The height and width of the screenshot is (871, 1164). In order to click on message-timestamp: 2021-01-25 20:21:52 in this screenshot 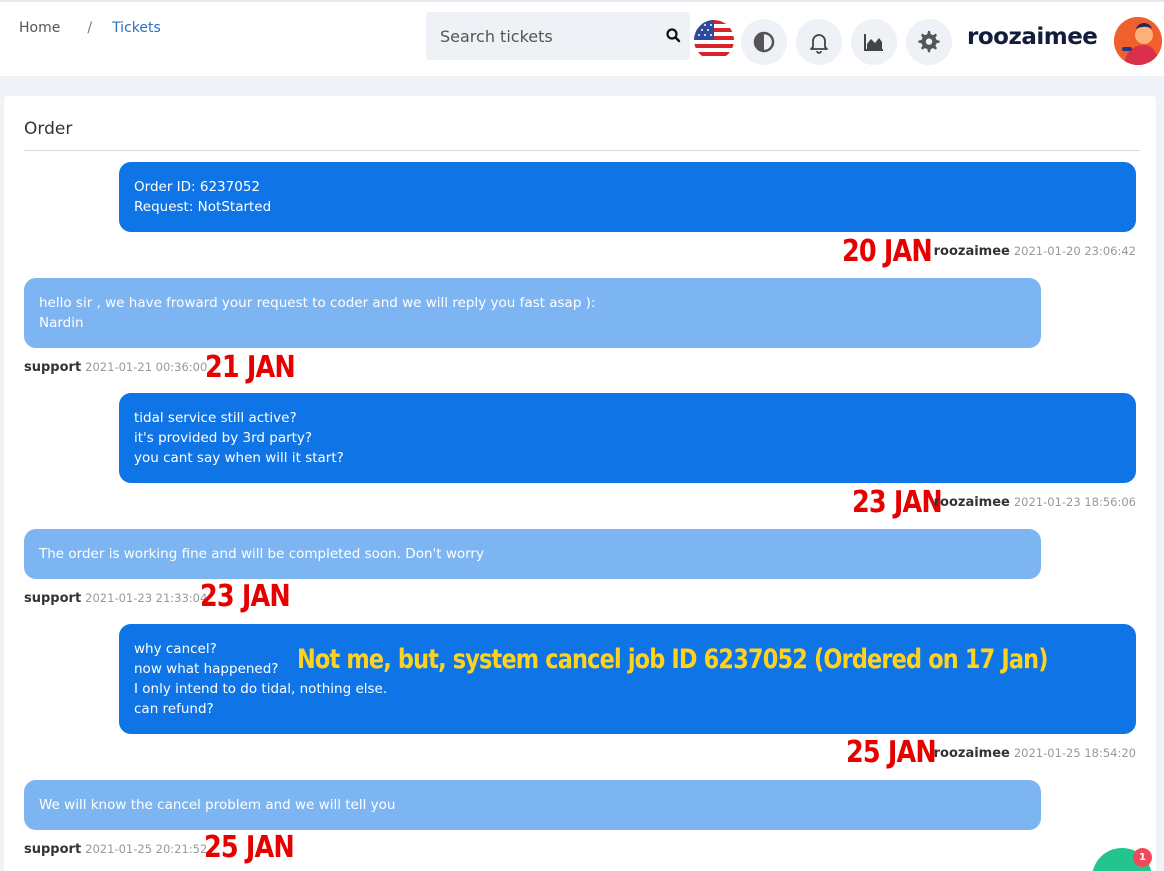, I will do `click(146, 849)`.